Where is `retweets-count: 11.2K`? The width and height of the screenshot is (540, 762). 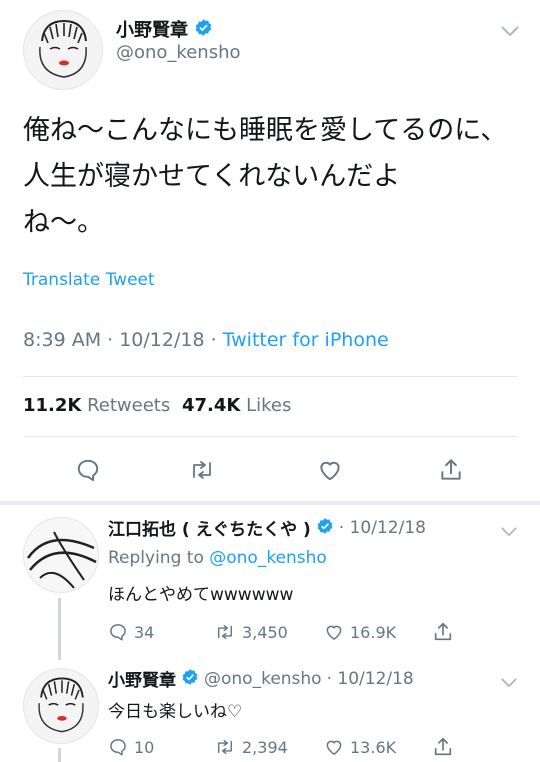
retweets-count: 11.2K is located at coordinates (52, 405).